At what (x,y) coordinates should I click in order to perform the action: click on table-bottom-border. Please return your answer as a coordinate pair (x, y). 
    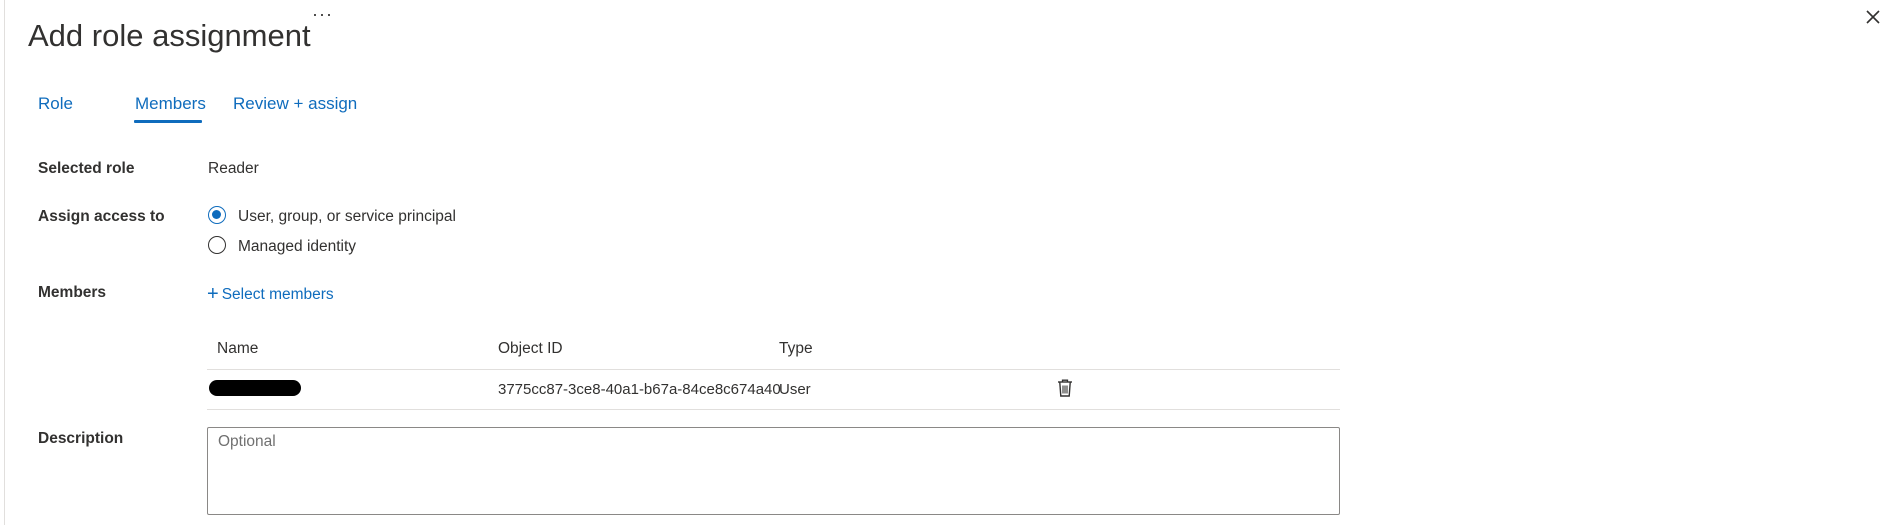
    Looking at the image, I should click on (773, 409).